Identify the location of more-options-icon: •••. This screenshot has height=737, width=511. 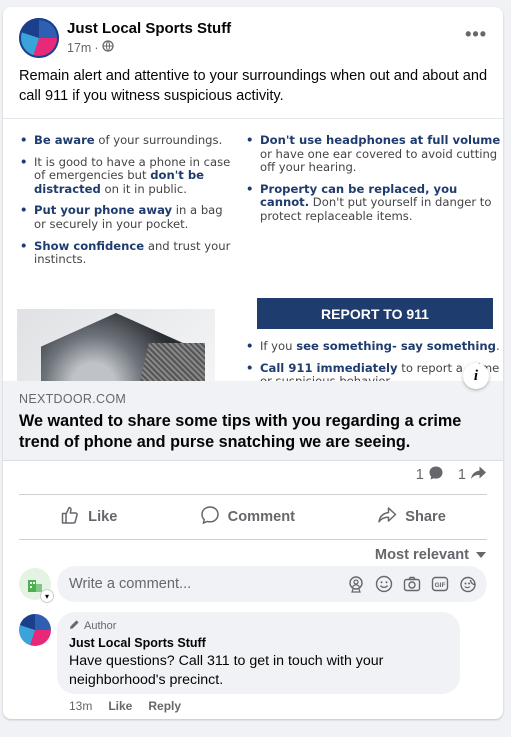
(476, 34).